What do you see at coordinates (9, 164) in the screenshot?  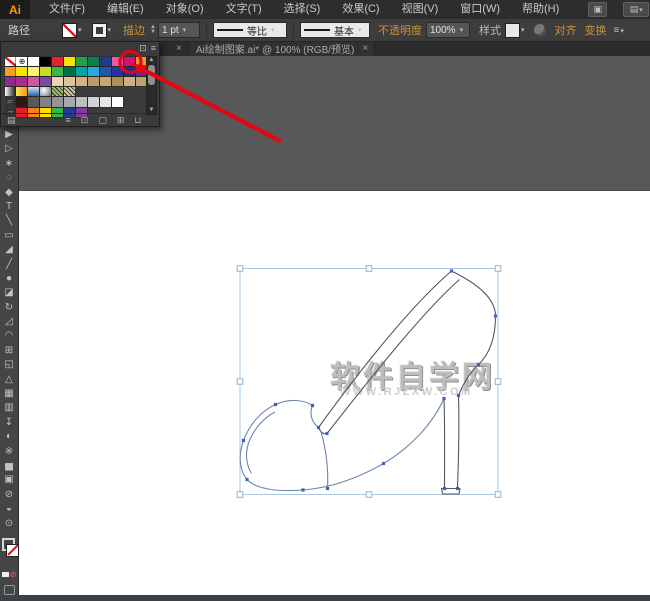 I see `magic-wand-tool: ∗` at bounding box center [9, 164].